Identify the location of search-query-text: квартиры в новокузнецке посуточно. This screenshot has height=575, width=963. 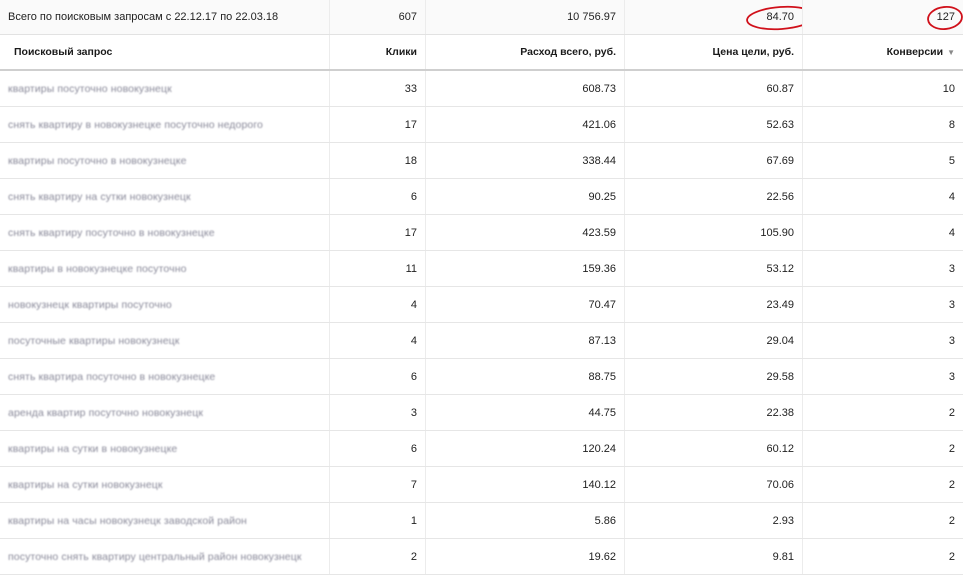
(97, 268).